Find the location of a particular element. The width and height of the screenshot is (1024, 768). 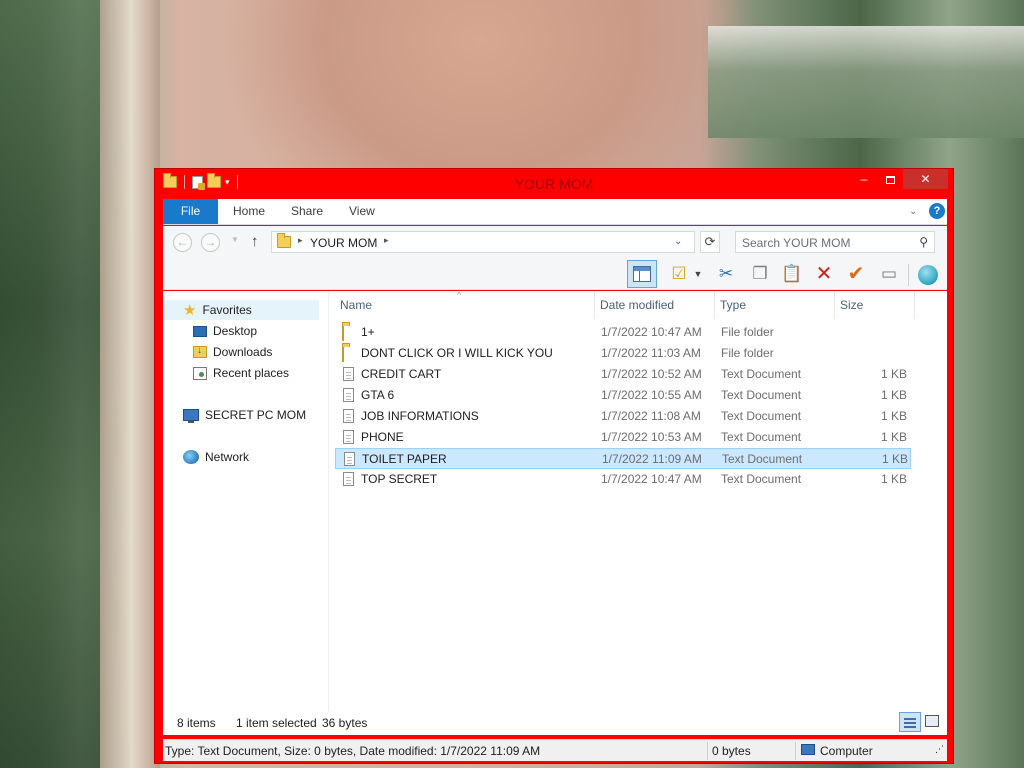

title-bar: ▾ YOUR MOM ‒ ✕ is located at coordinates (554, 184).